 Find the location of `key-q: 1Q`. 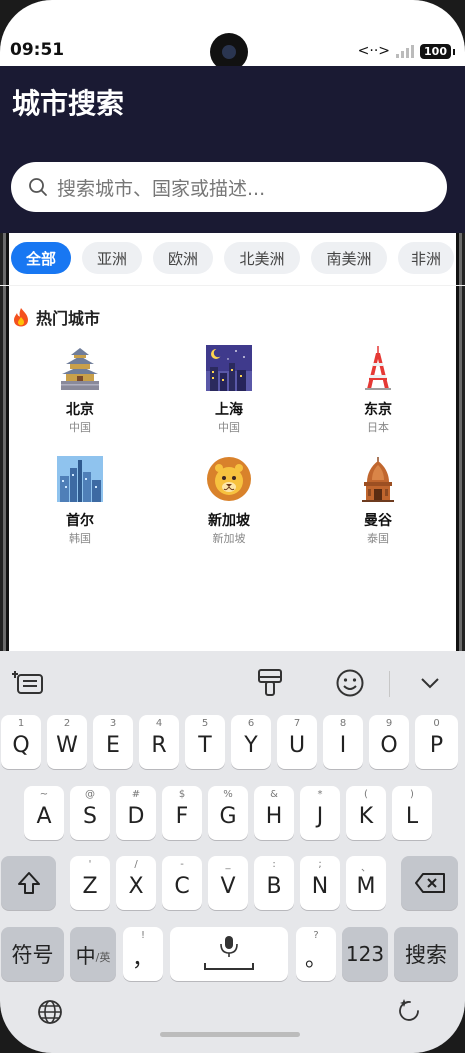

key-q: 1Q is located at coordinates (21, 742).